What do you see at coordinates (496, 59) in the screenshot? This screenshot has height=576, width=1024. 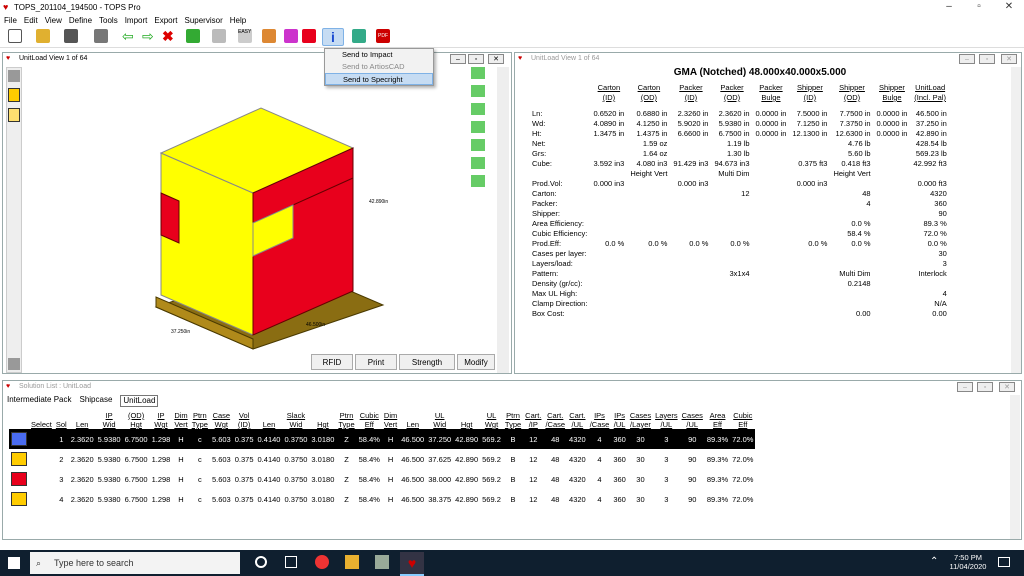 I see `panel-close-button: ✕` at bounding box center [496, 59].